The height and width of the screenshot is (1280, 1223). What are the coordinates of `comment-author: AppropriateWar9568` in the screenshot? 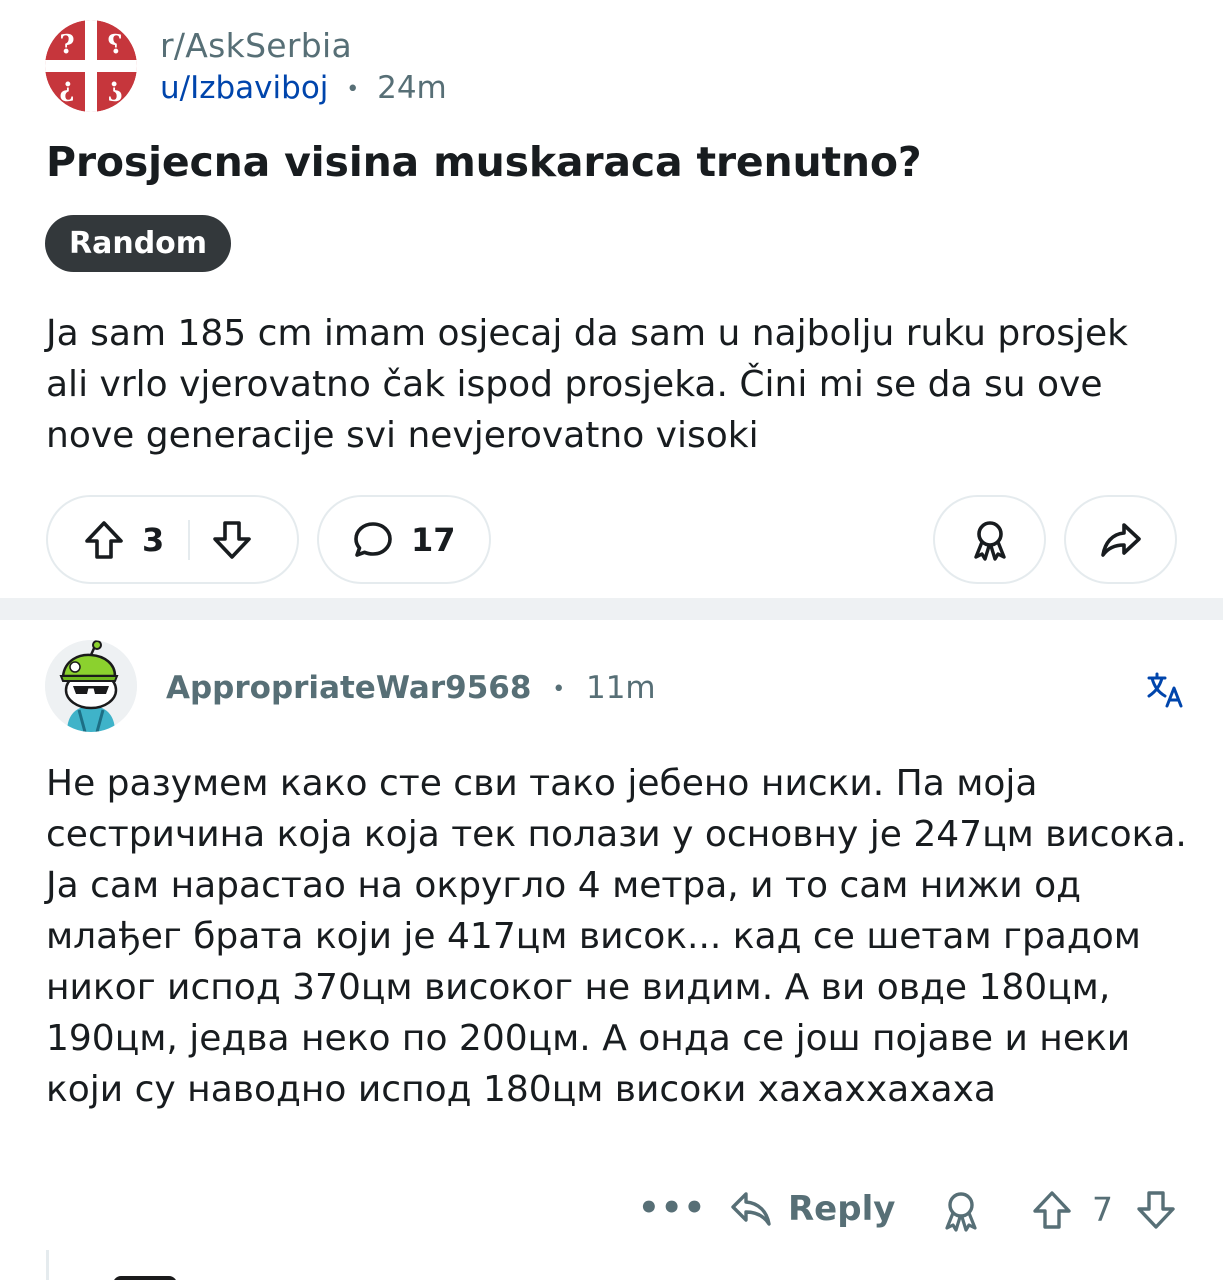 It's located at (348, 688).